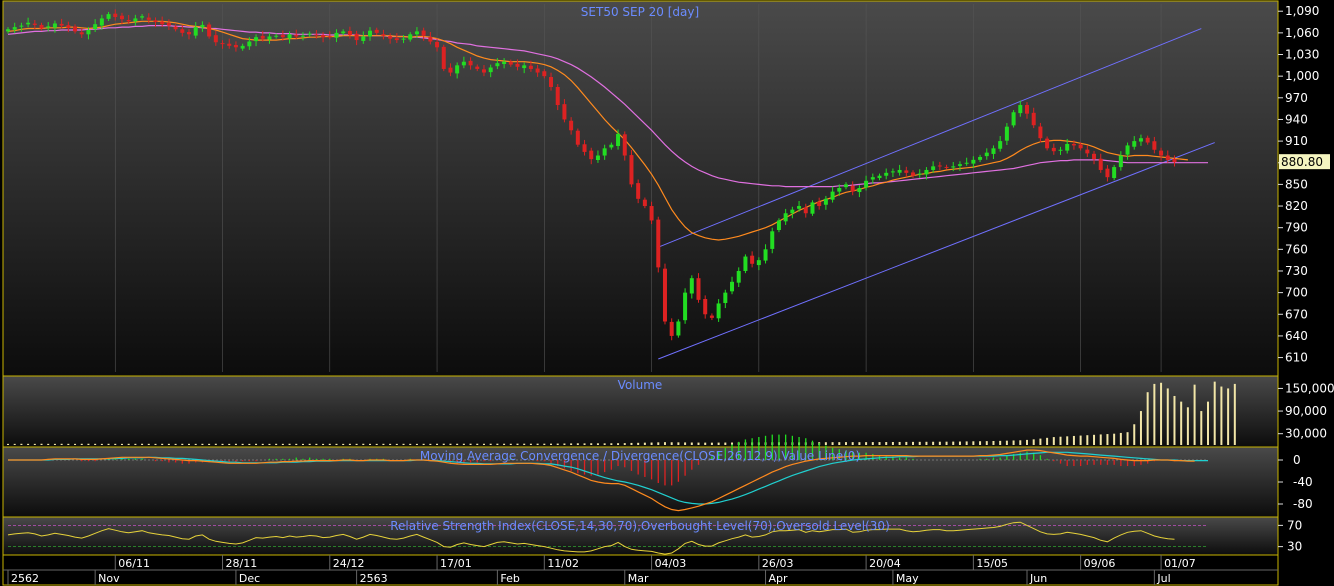 This screenshot has width=1334, height=586. Describe the element at coordinates (1100, 563) in the screenshot. I see `date-label: 09/06` at that location.